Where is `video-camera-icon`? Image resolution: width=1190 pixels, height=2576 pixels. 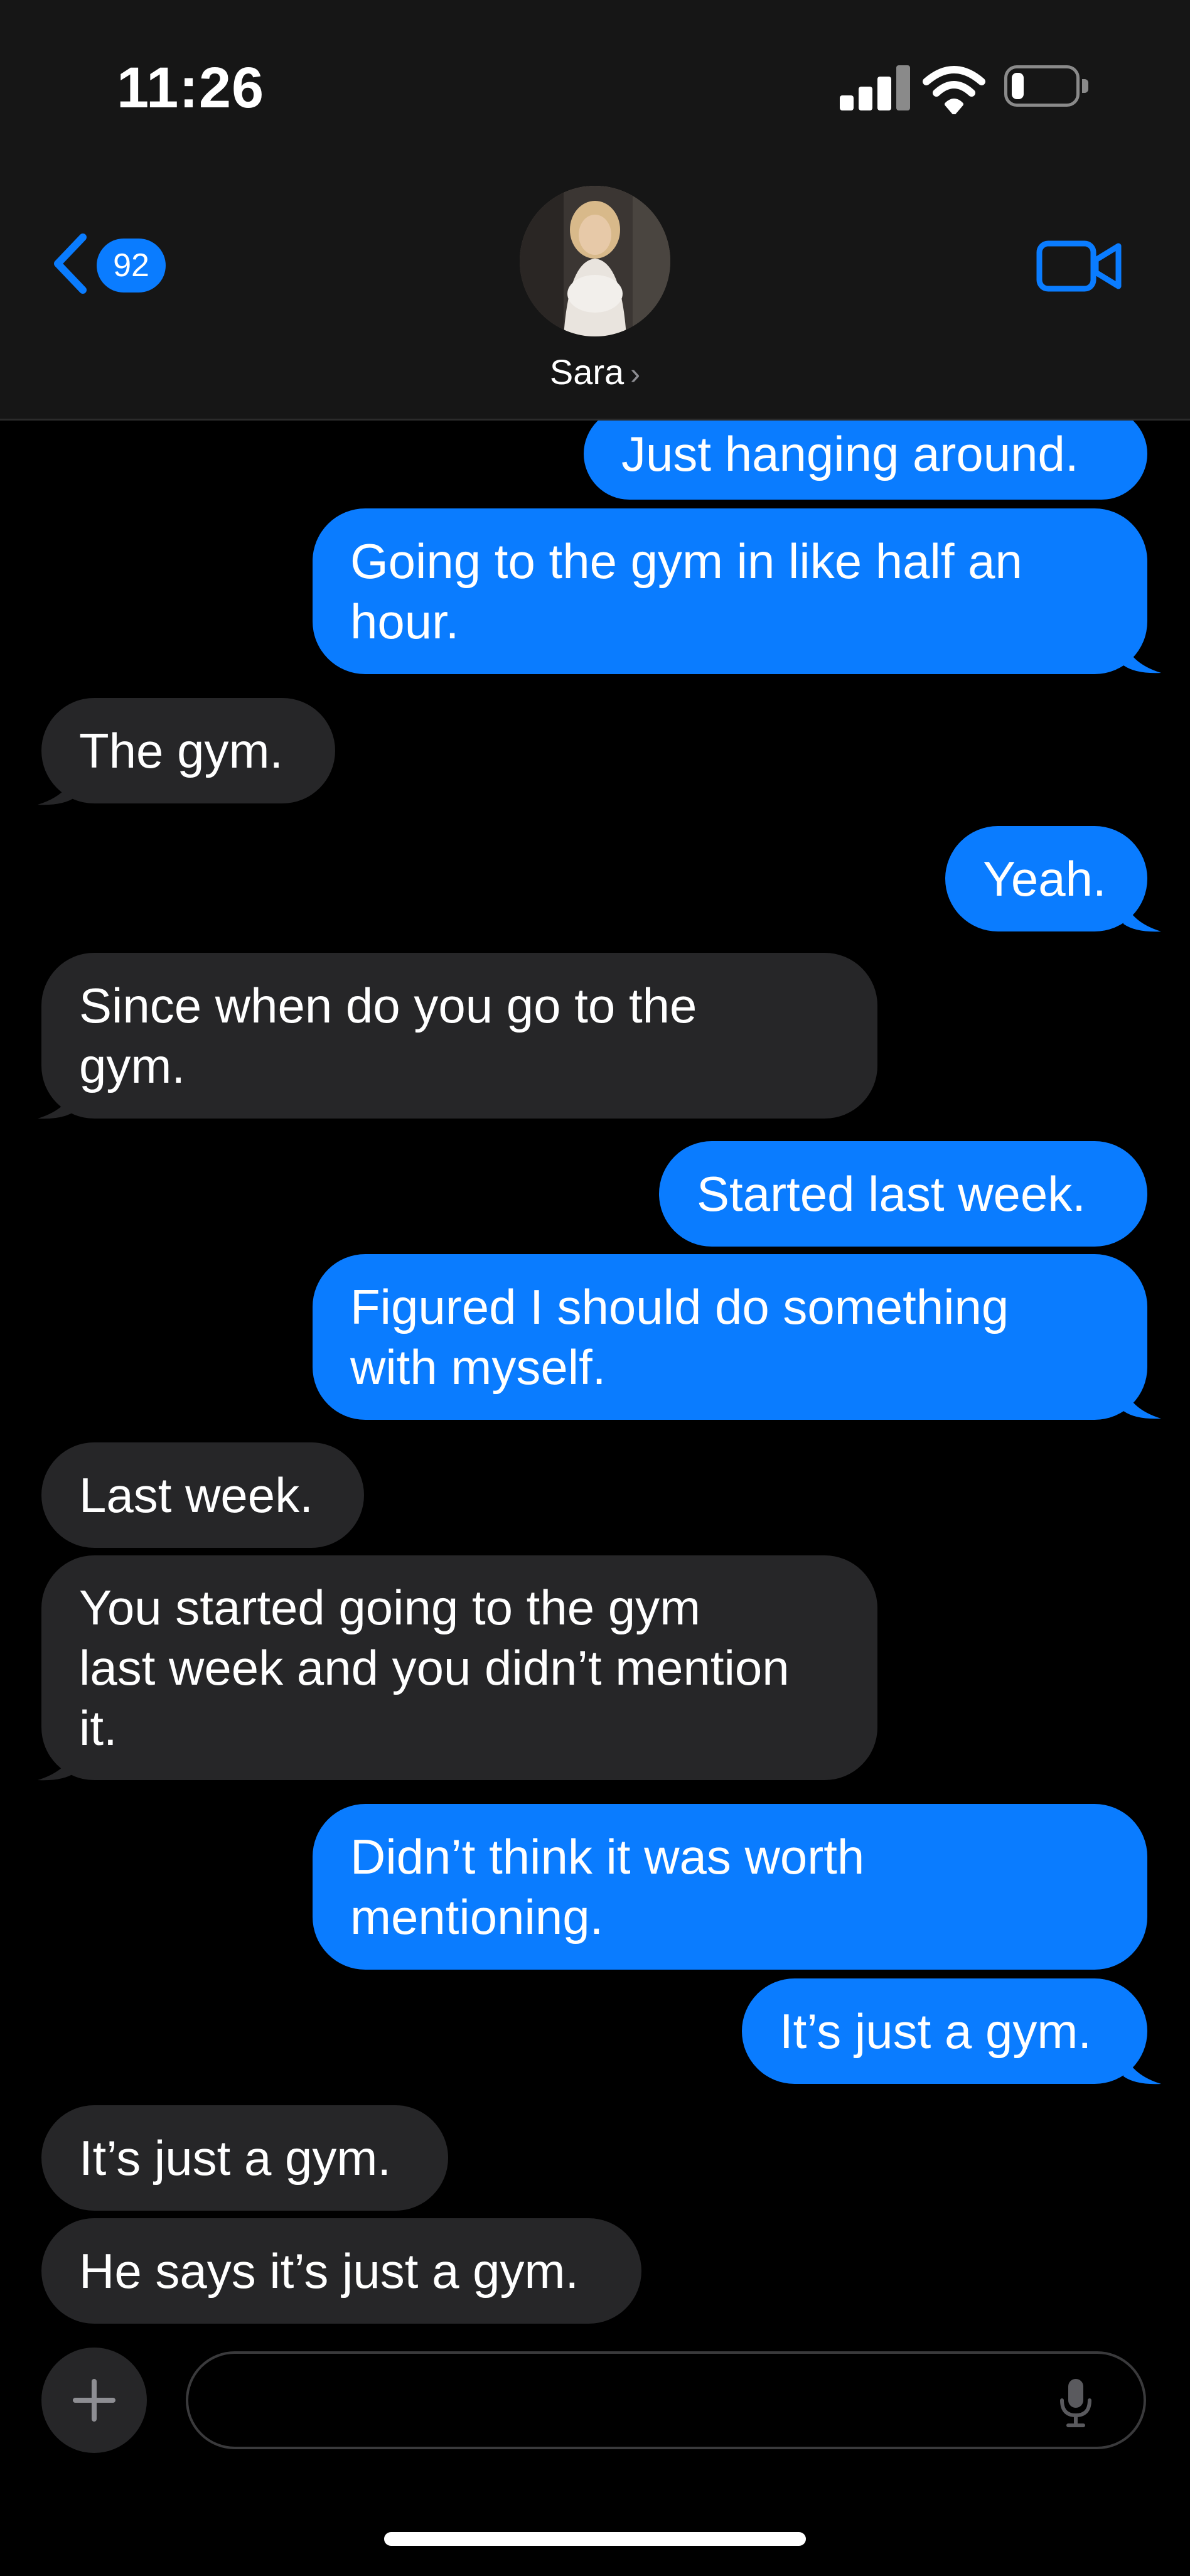
video-camera-icon is located at coordinates (1079, 266).